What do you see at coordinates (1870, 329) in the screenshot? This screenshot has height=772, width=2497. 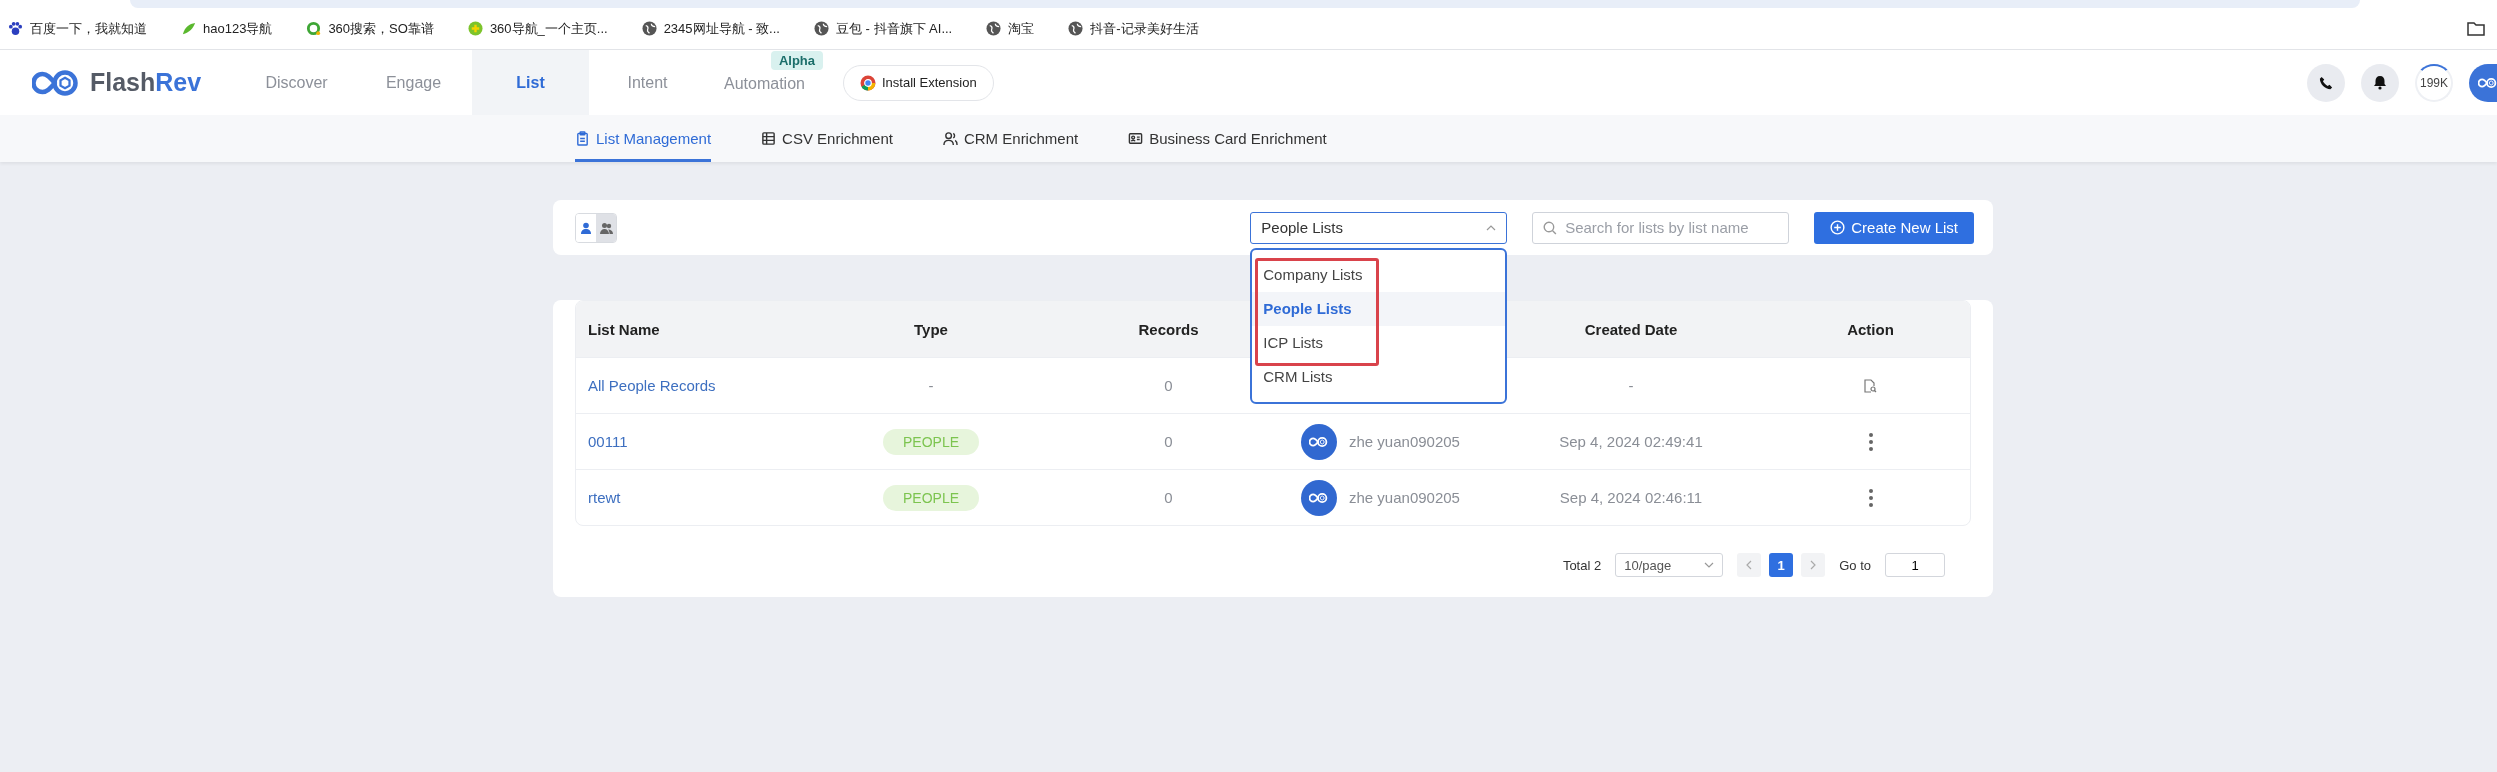 I see `column-header: Action` at bounding box center [1870, 329].